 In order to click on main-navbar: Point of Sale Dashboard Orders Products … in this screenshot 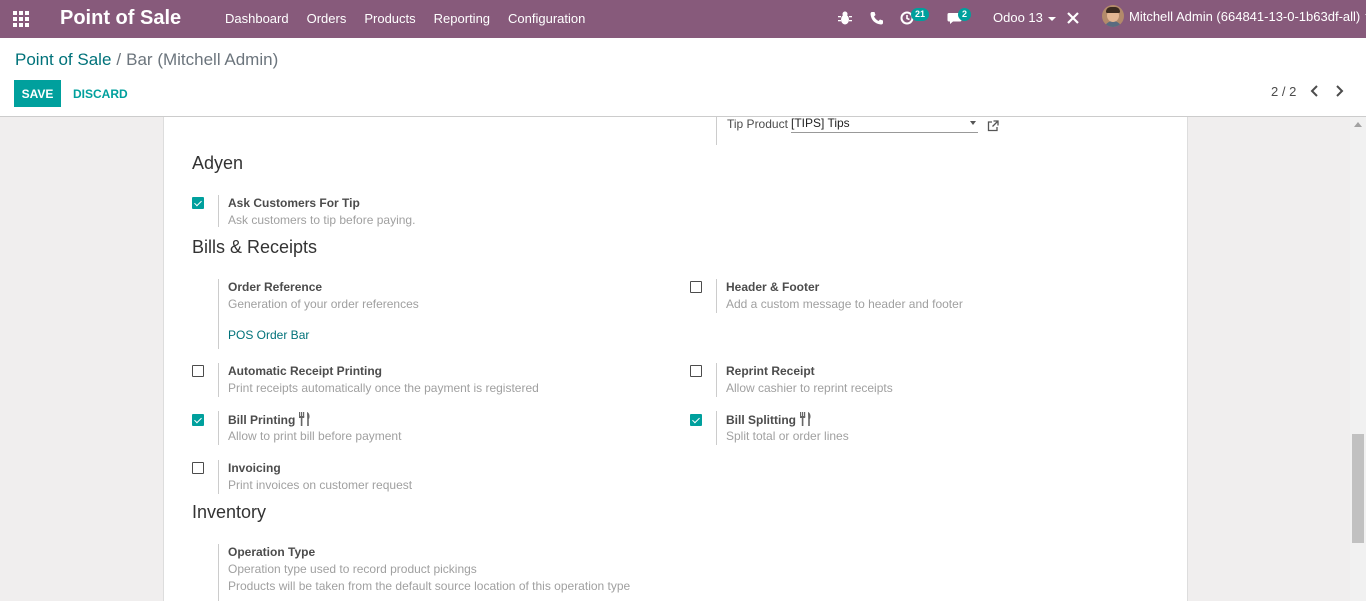, I will do `click(683, 19)`.